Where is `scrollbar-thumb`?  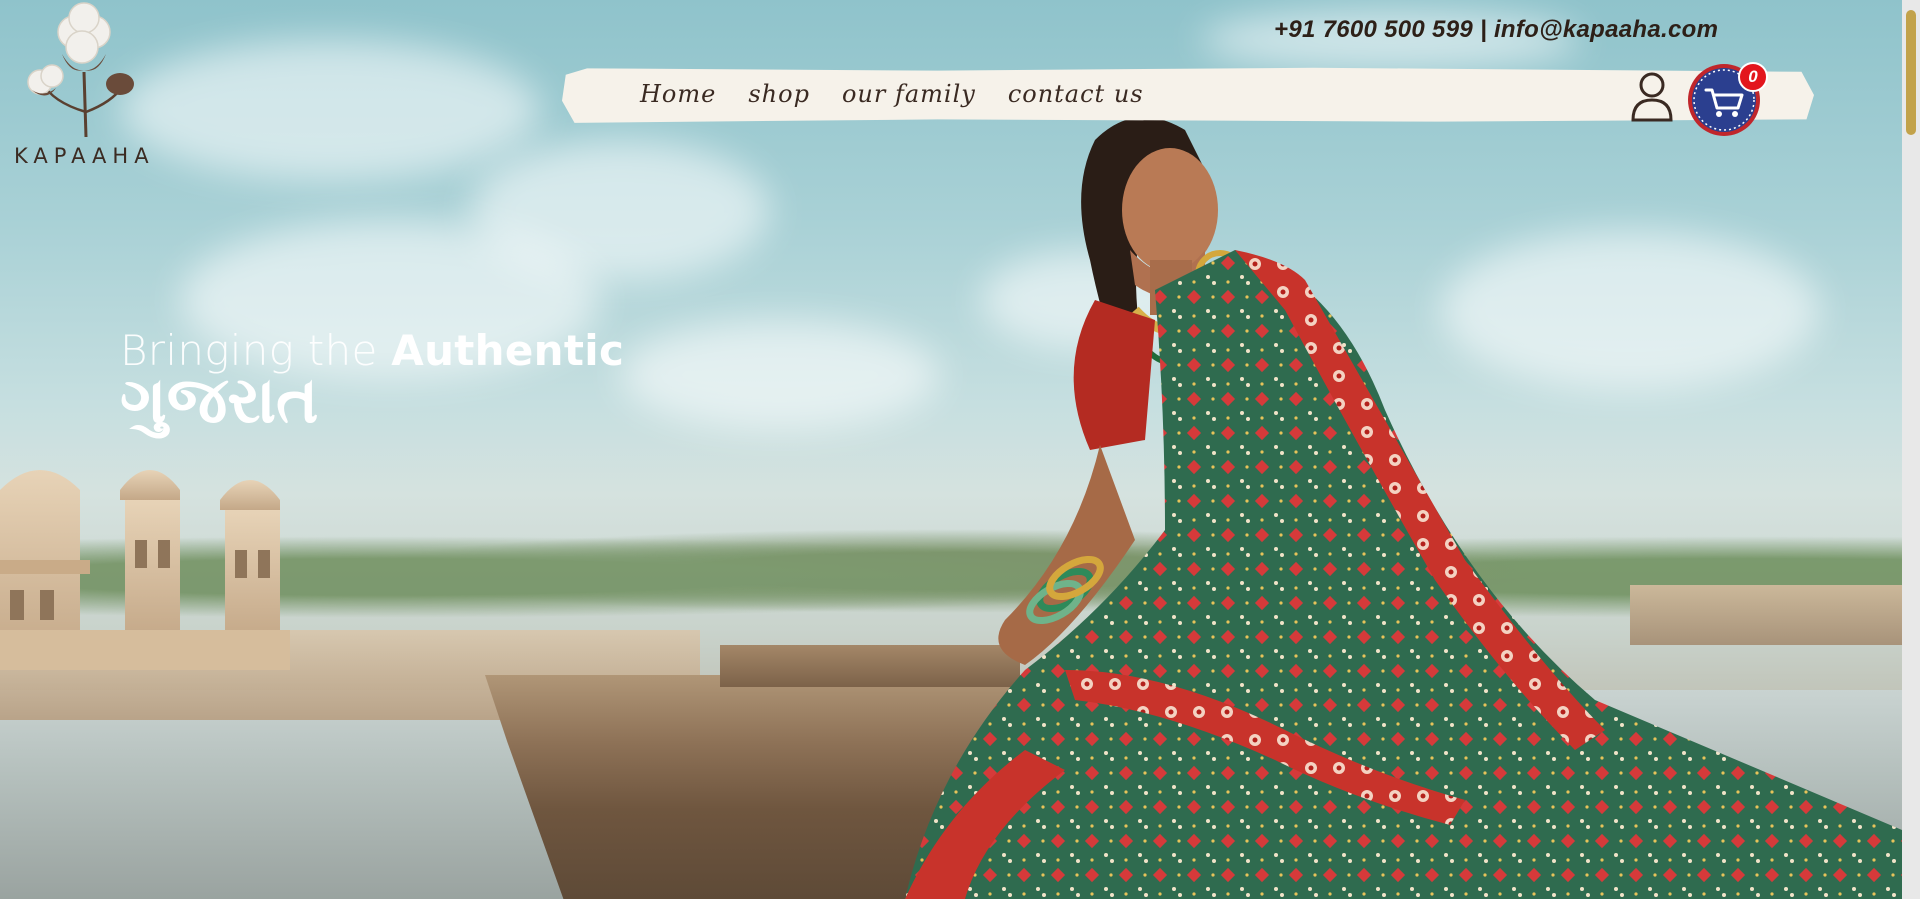
scrollbar-thumb is located at coordinates (1911, 72).